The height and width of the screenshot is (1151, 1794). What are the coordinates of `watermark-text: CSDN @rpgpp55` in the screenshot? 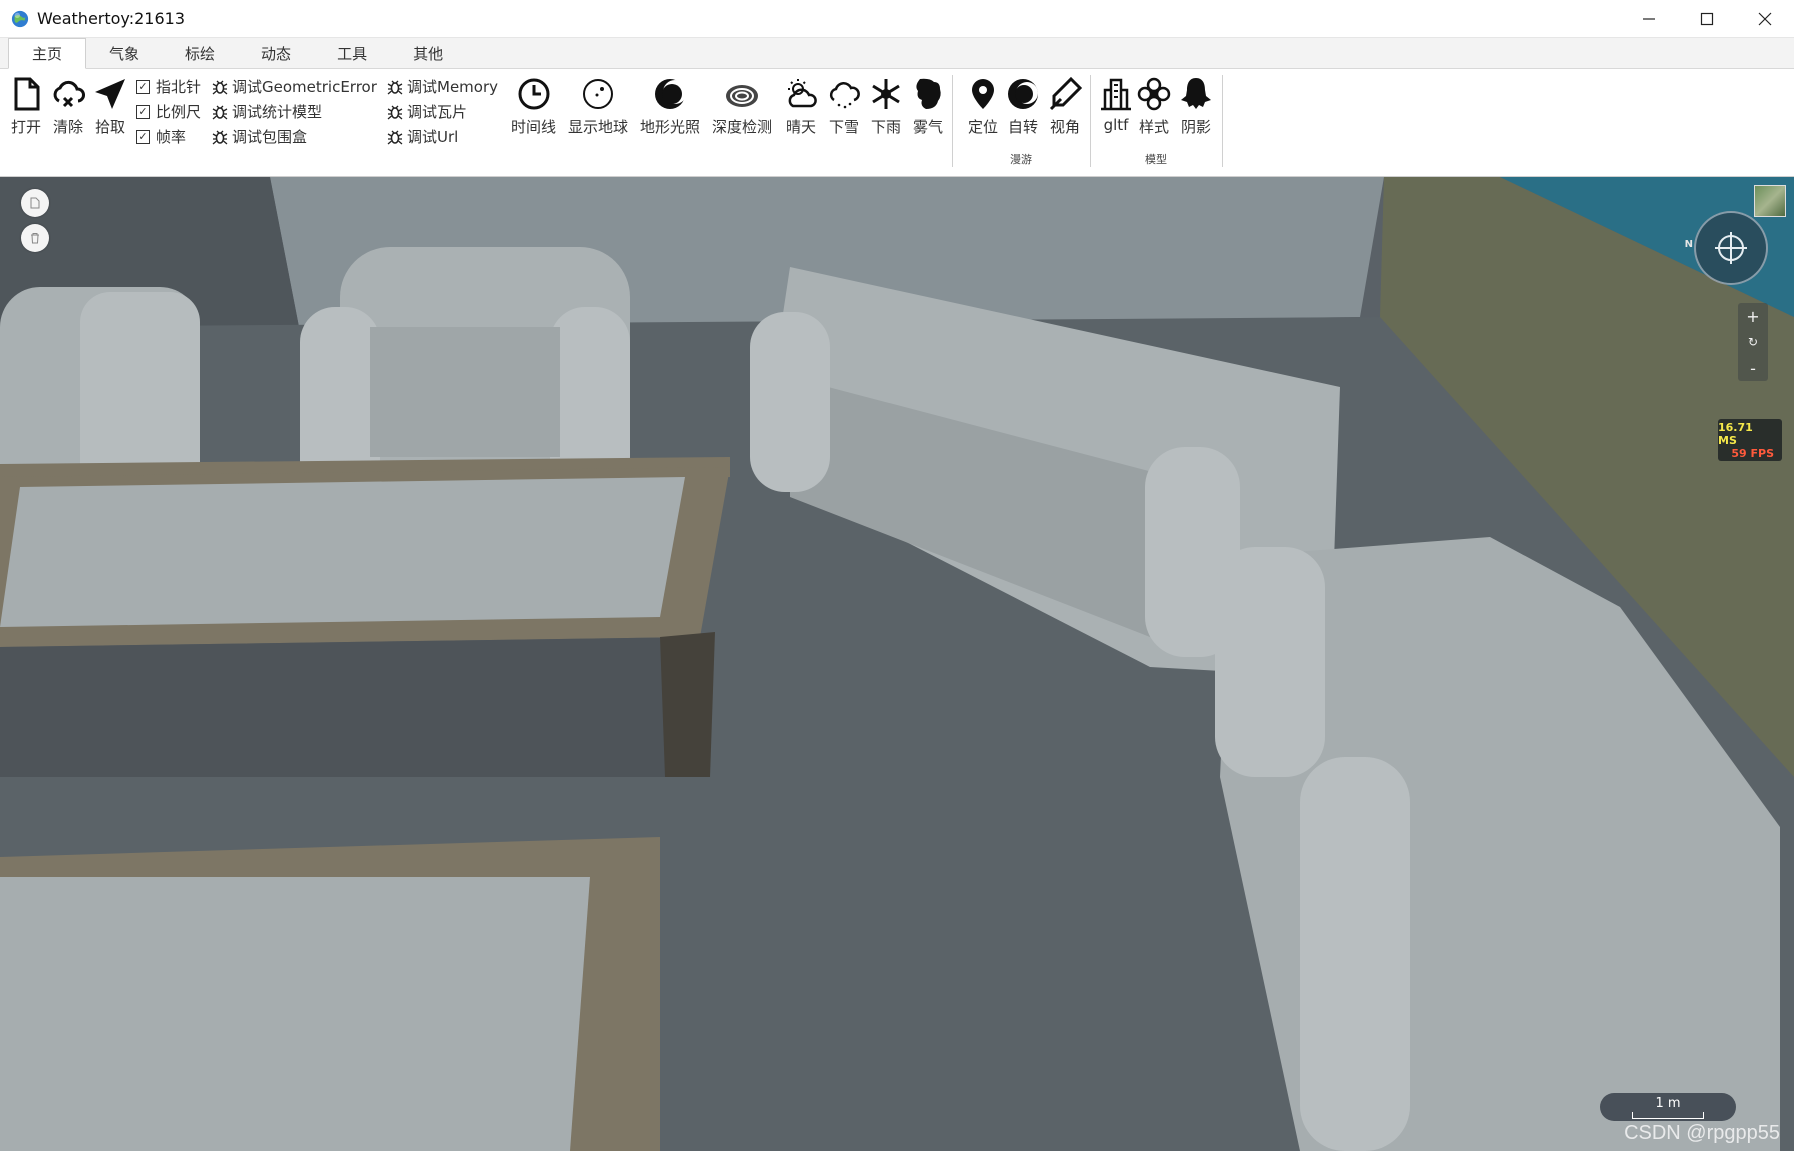 It's located at (1702, 1133).